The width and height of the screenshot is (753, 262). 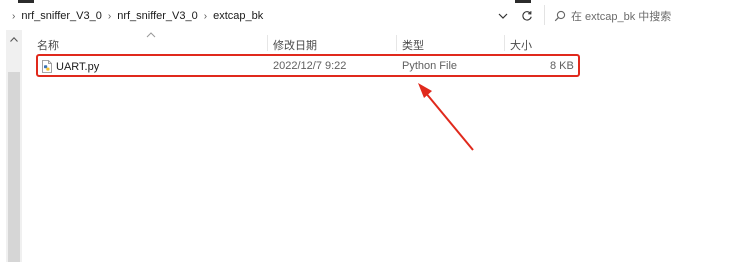 What do you see at coordinates (413, 45) in the screenshot?
I see `column-header-type: 类型` at bounding box center [413, 45].